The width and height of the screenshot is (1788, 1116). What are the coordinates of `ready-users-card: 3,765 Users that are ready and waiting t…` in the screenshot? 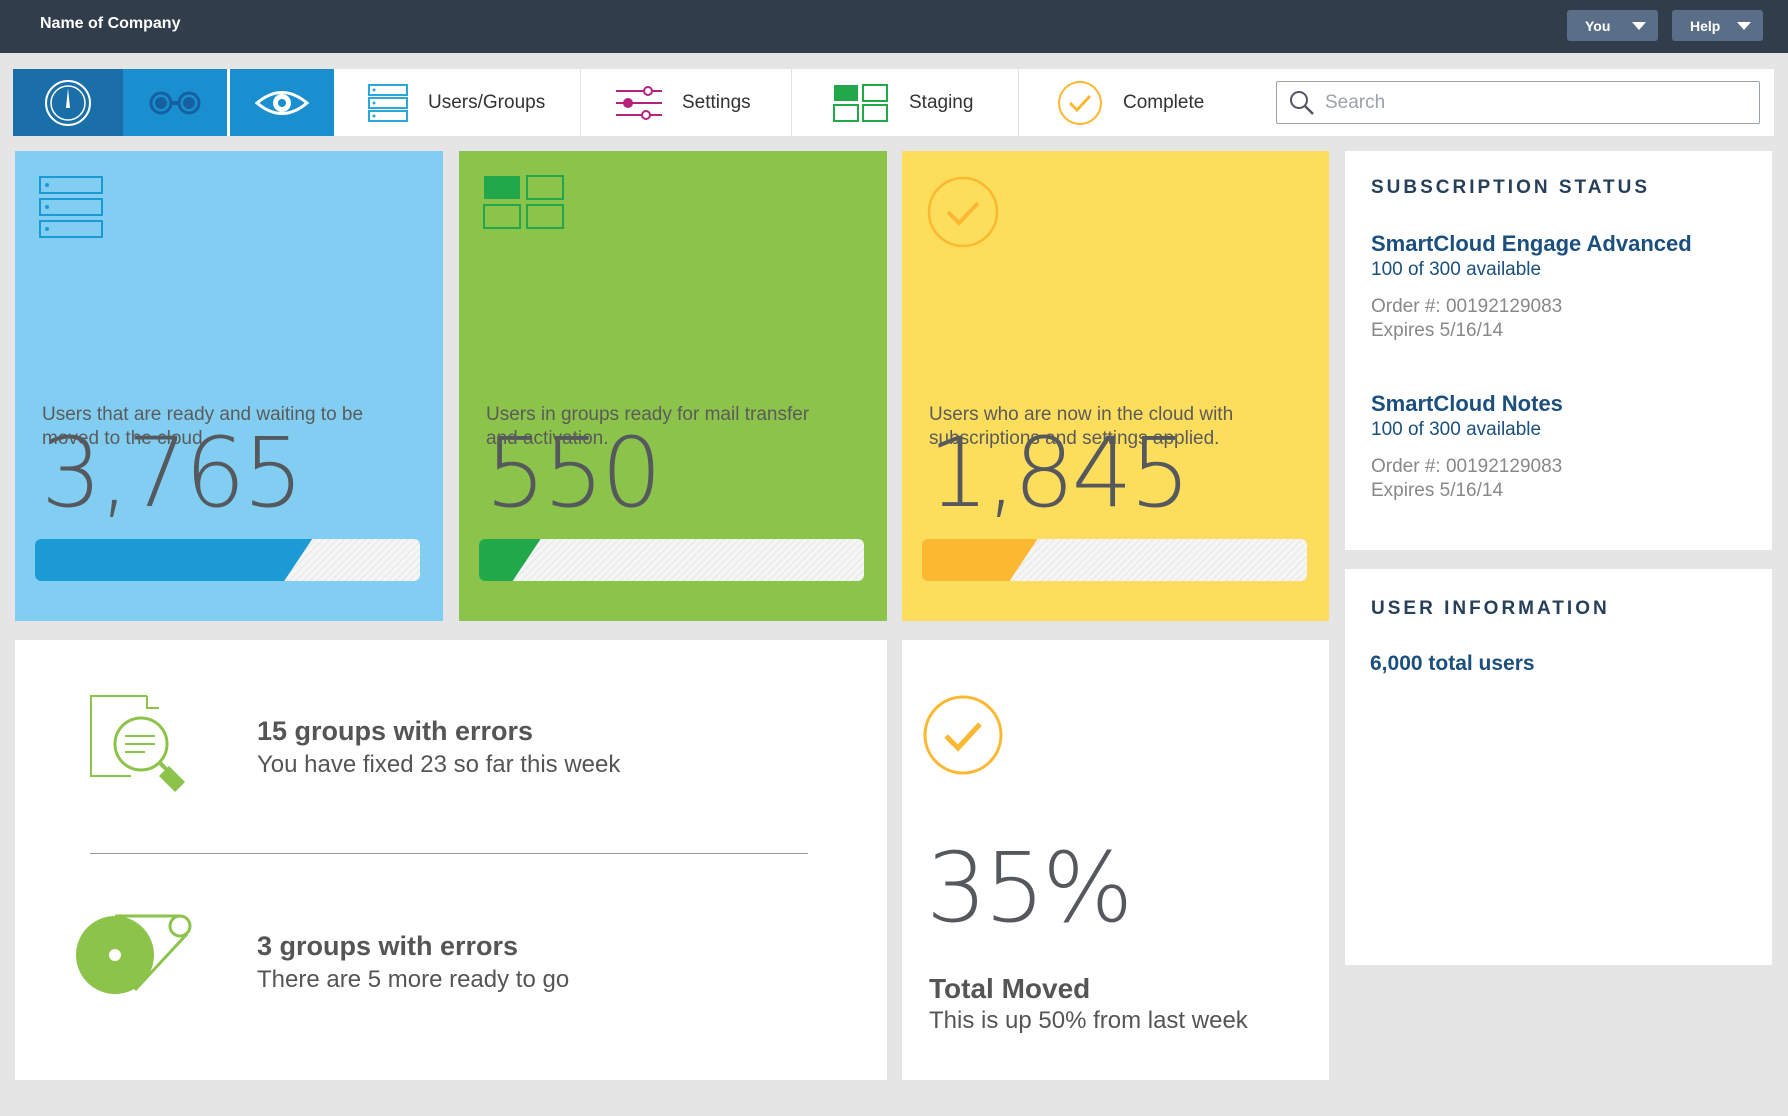 It's located at (229, 386).